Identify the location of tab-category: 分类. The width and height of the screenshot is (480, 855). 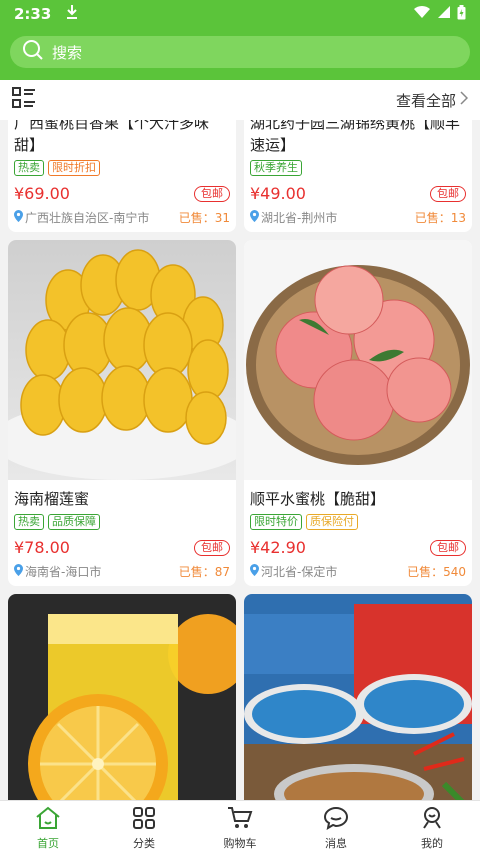
(144, 828).